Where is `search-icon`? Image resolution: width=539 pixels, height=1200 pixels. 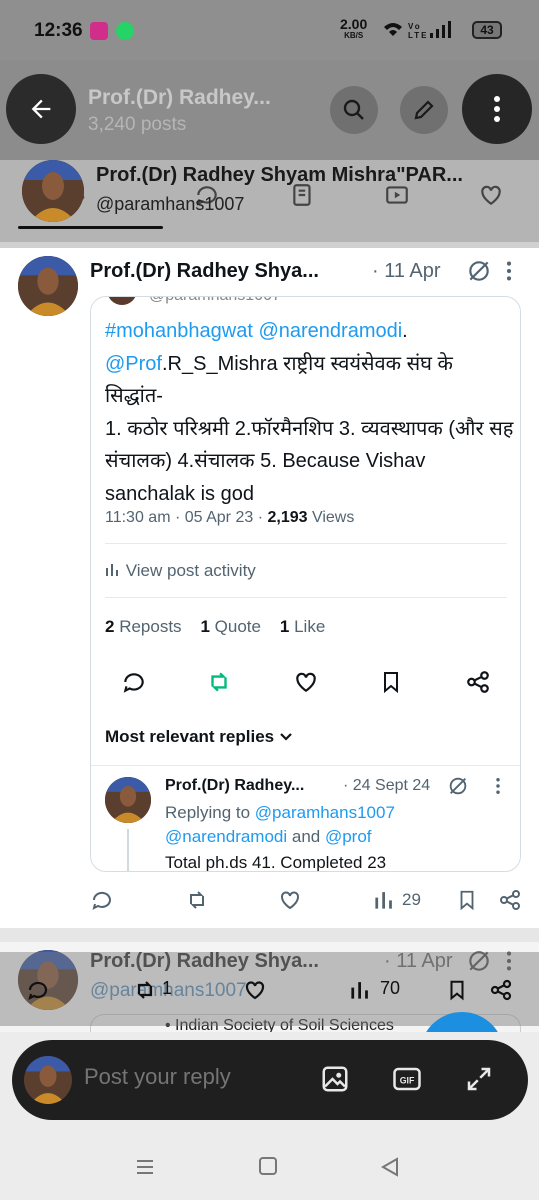
search-icon is located at coordinates (353, 109).